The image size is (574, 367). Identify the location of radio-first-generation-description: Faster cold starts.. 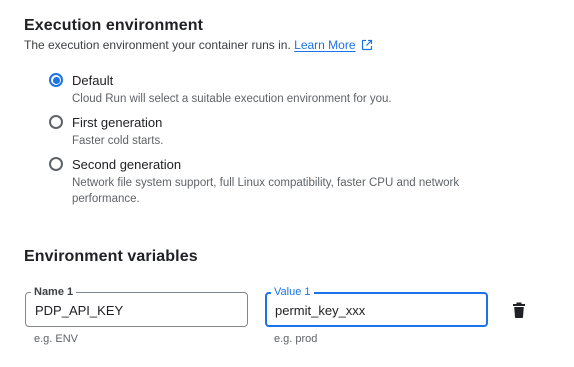
(118, 141).